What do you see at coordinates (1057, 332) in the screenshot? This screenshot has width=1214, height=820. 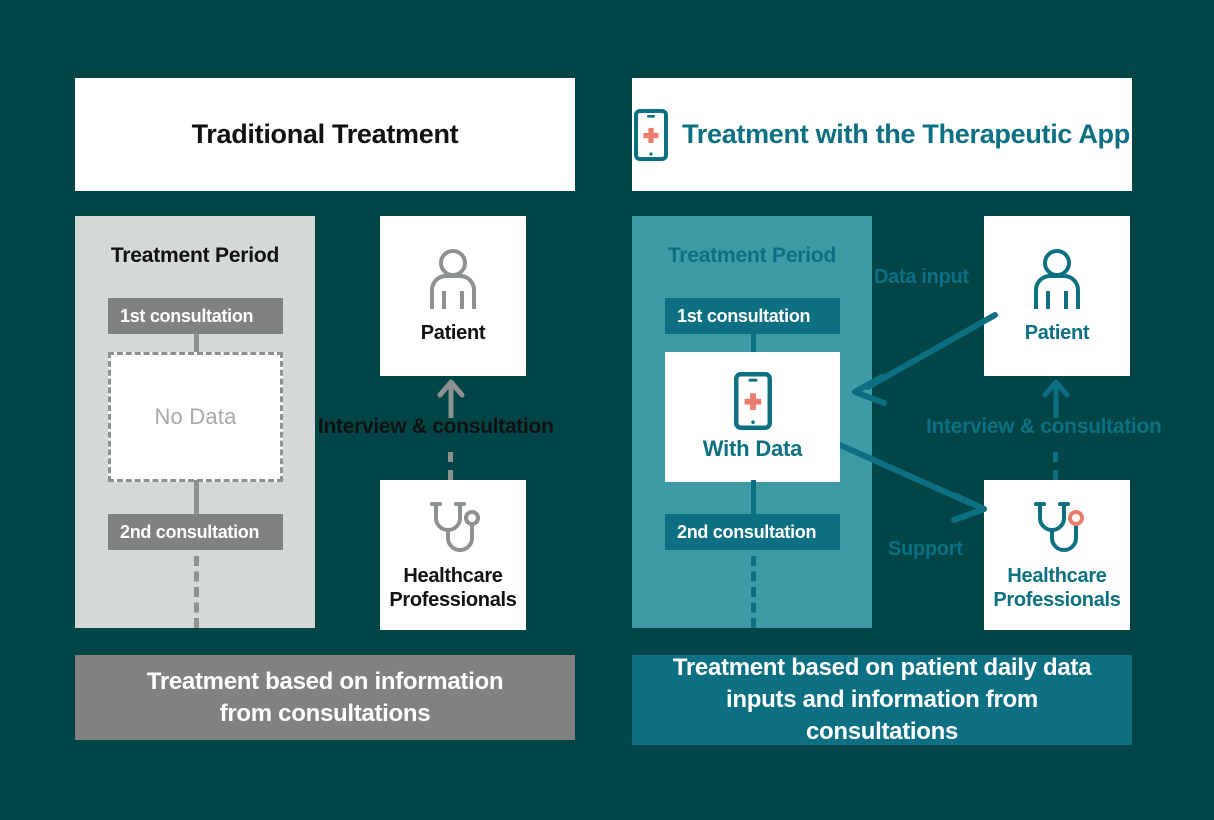 I see `patient-label-right: Patient` at bounding box center [1057, 332].